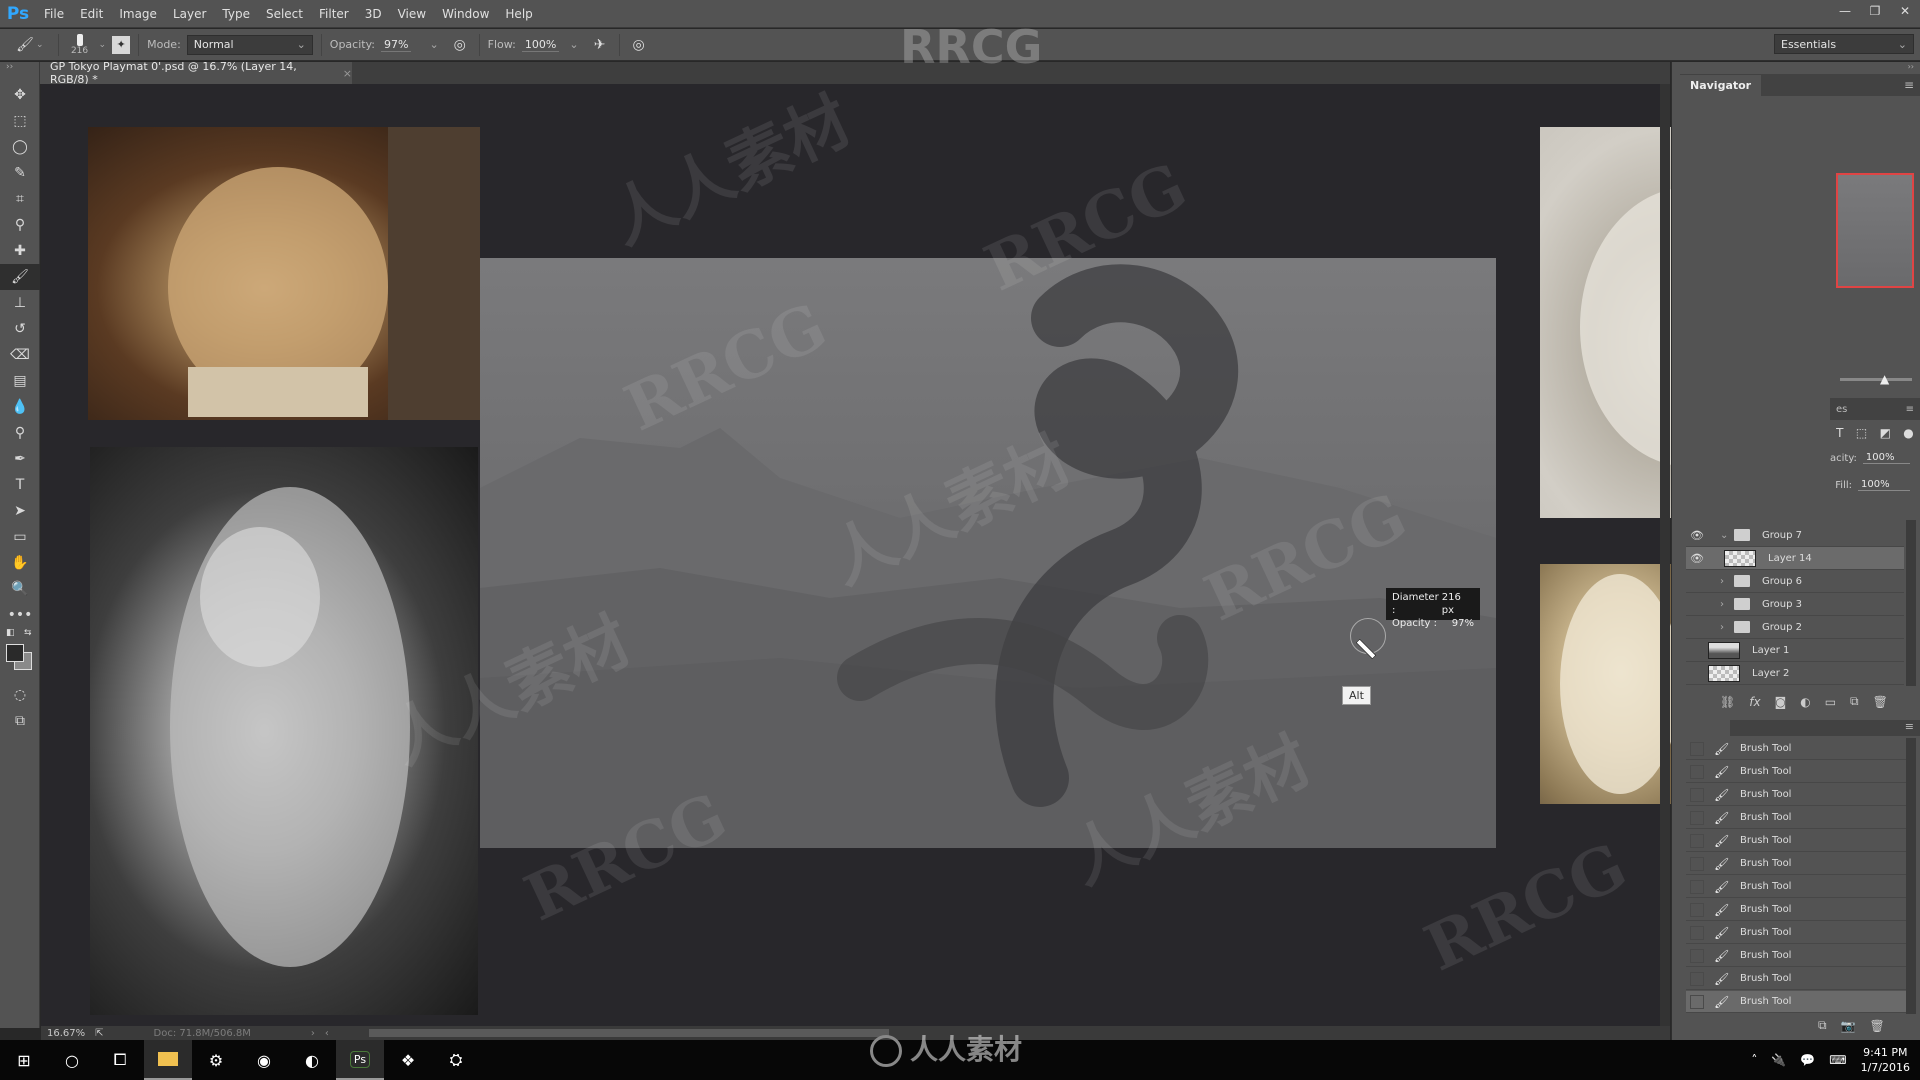 Image resolution: width=1920 pixels, height=1080 pixels. What do you see at coordinates (408, 1060) in the screenshot?
I see `dropbox-icon: ❖` at bounding box center [408, 1060].